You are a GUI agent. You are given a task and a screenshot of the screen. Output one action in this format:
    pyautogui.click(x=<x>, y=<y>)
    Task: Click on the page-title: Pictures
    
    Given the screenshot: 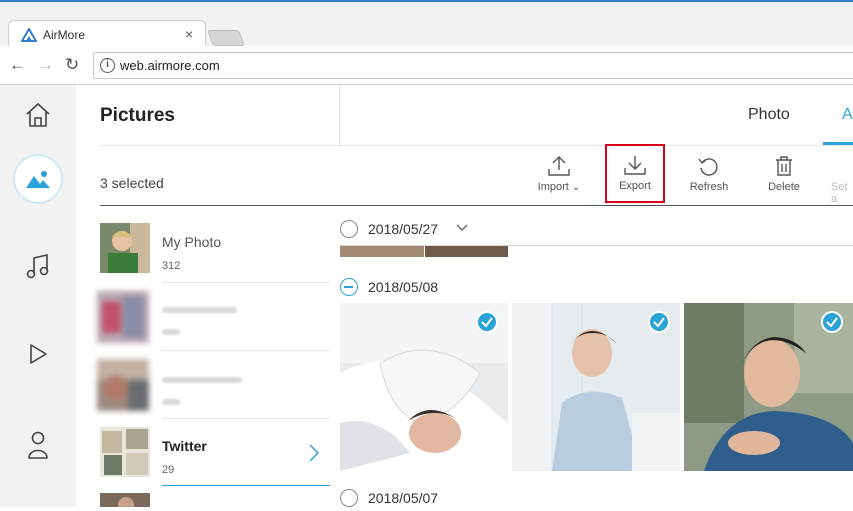 What is the action you would take?
    pyautogui.click(x=137, y=115)
    